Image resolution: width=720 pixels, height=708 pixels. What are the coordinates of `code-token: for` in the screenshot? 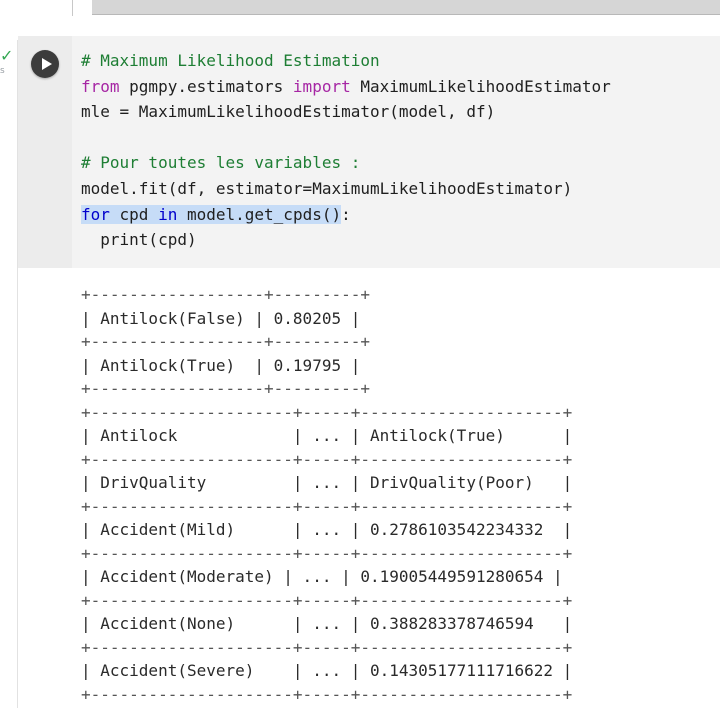 It's located at (95, 214).